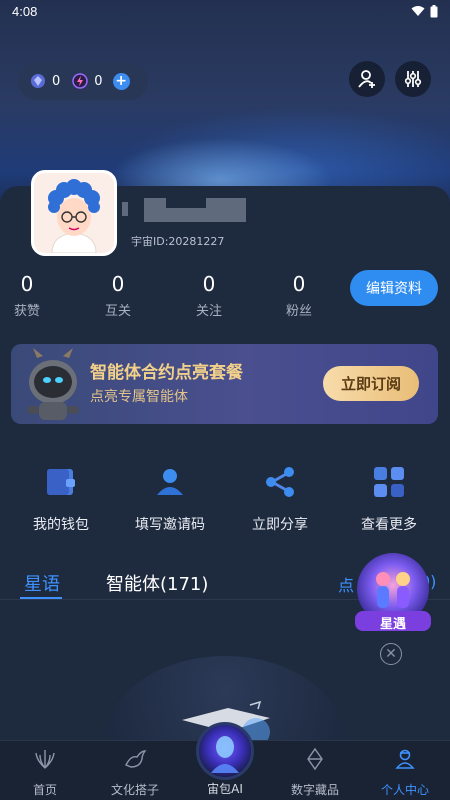 The height and width of the screenshot is (800, 450). What do you see at coordinates (389, 525) in the screenshot?
I see `more-label: 查看更多` at bounding box center [389, 525].